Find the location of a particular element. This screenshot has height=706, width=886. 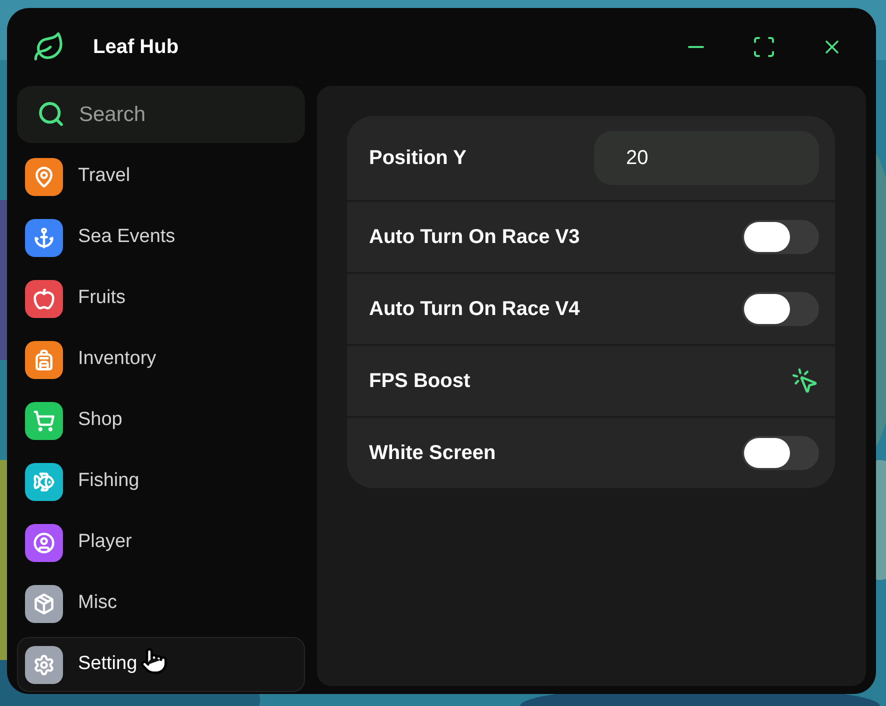

sidebar-item: Setting is located at coordinates (161, 664).